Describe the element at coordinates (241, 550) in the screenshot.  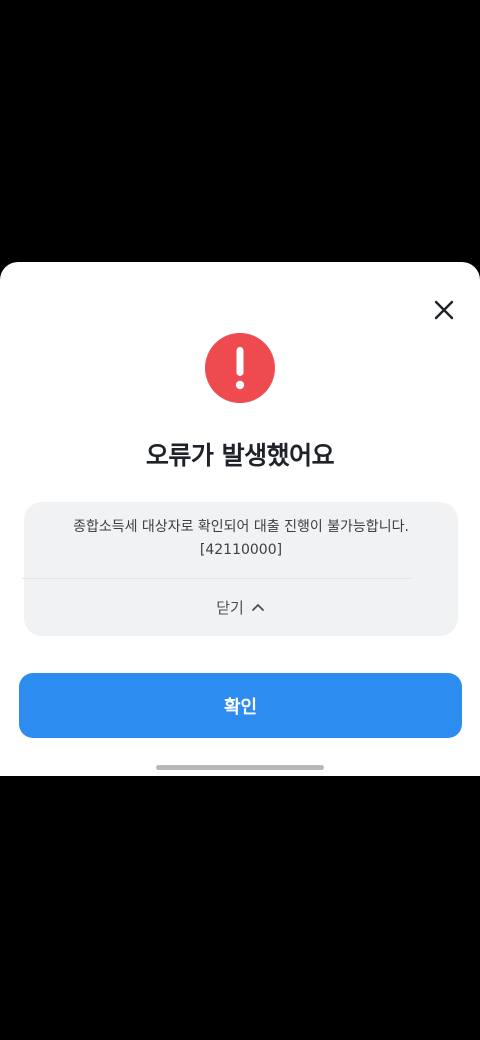
I see `error-code: [42110000]` at that location.